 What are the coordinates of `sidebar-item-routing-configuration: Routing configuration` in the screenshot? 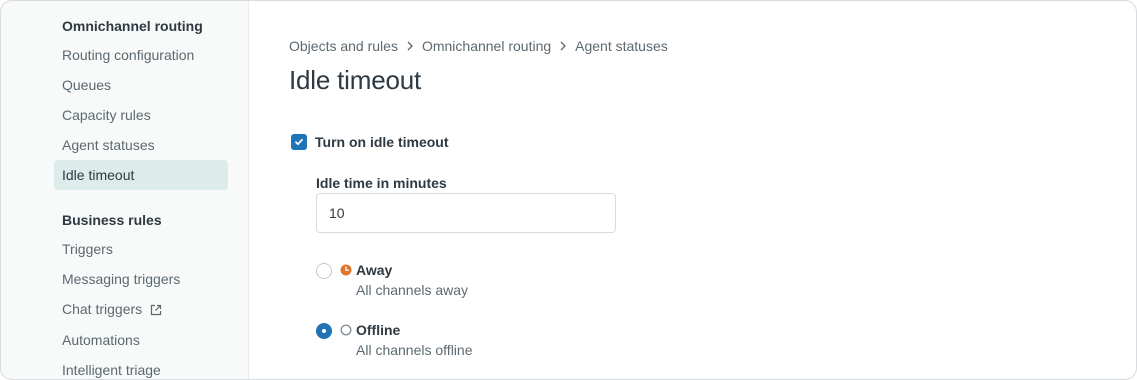 It's located at (141, 55).